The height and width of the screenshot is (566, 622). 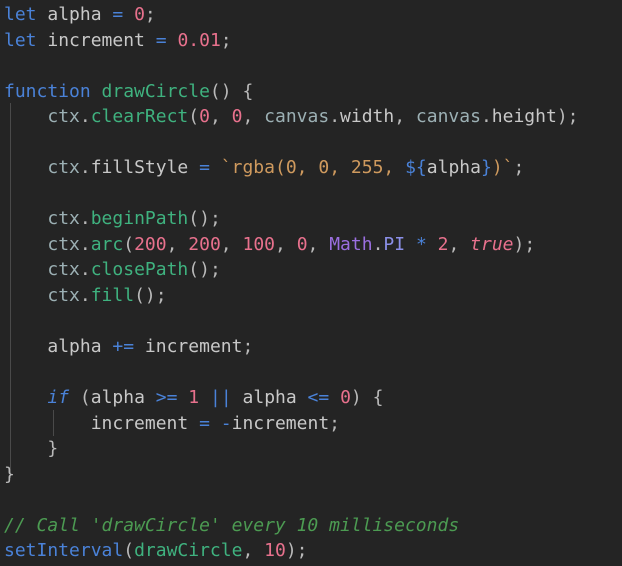 I want to click on code-line: increment = -increment;, so click(x=311, y=424).